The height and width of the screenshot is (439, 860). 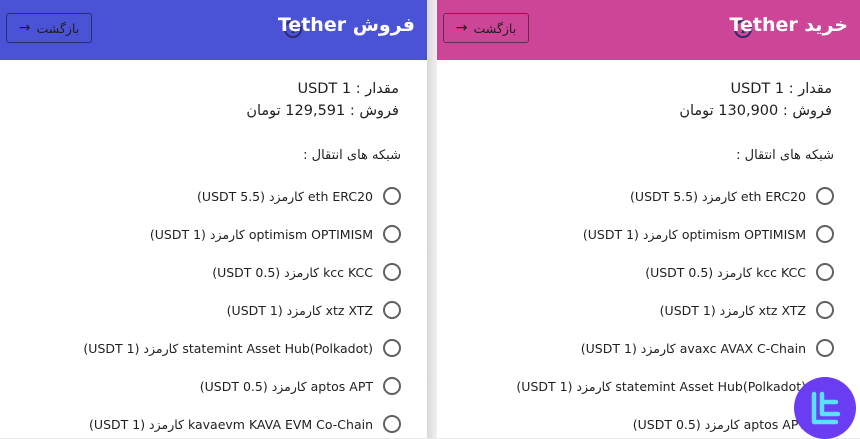 I want to click on logo-mark-icon, so click(x=826, y=408).